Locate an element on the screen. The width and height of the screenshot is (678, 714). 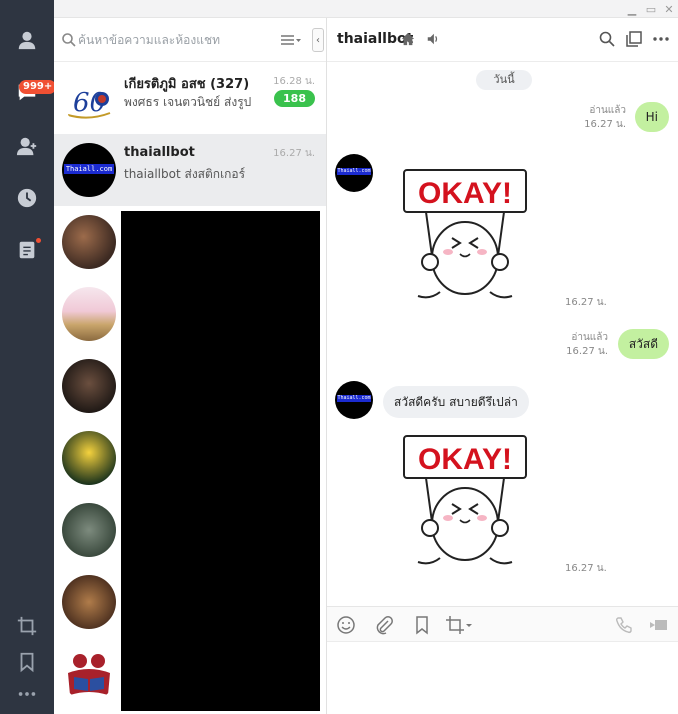
note-icon is located at coordinates (27, 250).